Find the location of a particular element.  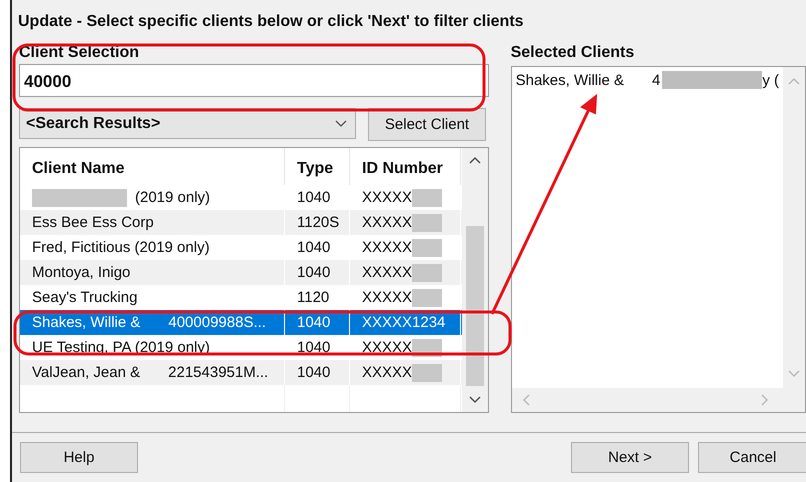

cancel-button: Cancel is located at coordinates (752, 457).